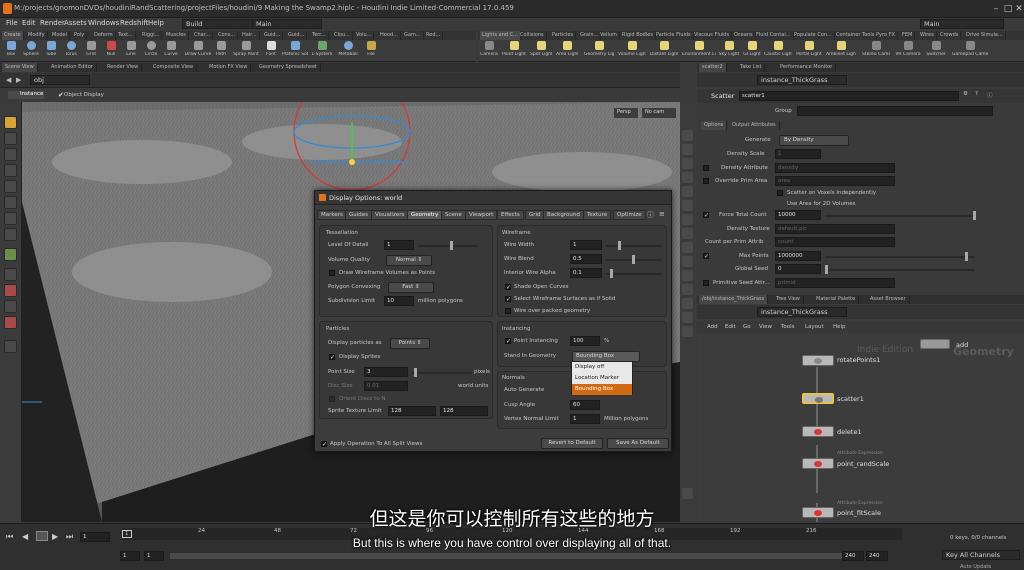 This screenshot has width=1024, height=570. Describe the element at coordinates (1018, 9) in the screenshot. I see `close-icon: ✕` at that location.